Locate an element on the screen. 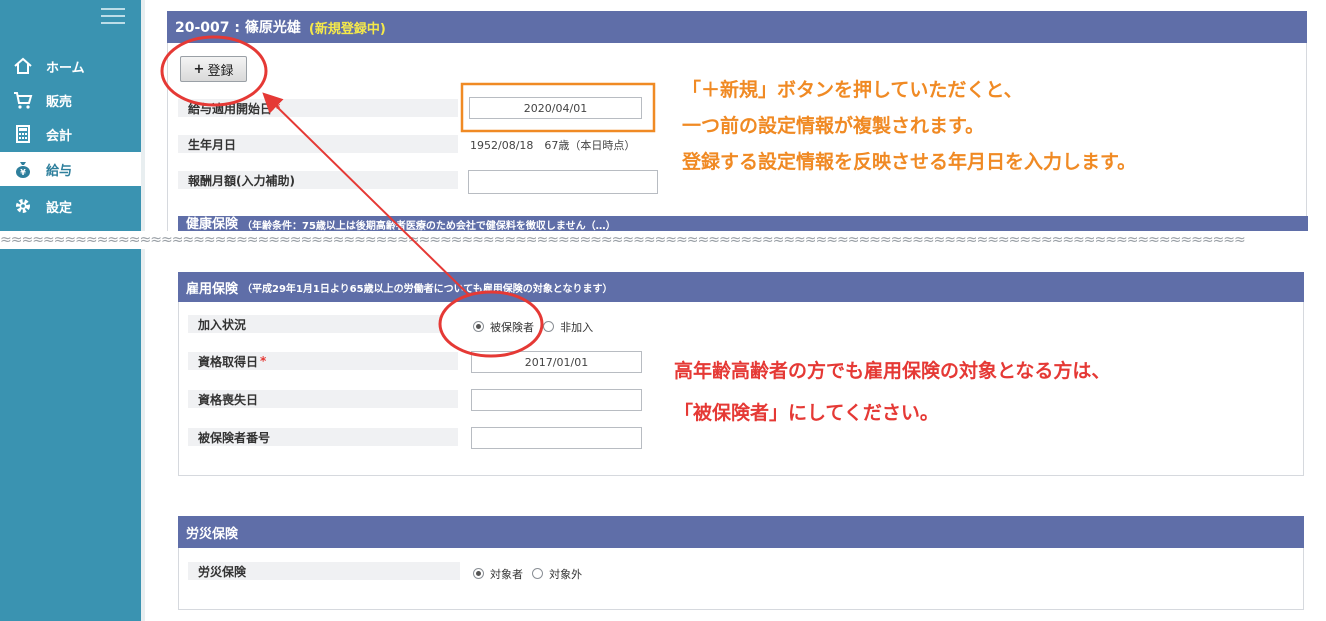 This screenshot has height=621, width=1326. register-button-label: 登録 is located at coordinates (220, 71).